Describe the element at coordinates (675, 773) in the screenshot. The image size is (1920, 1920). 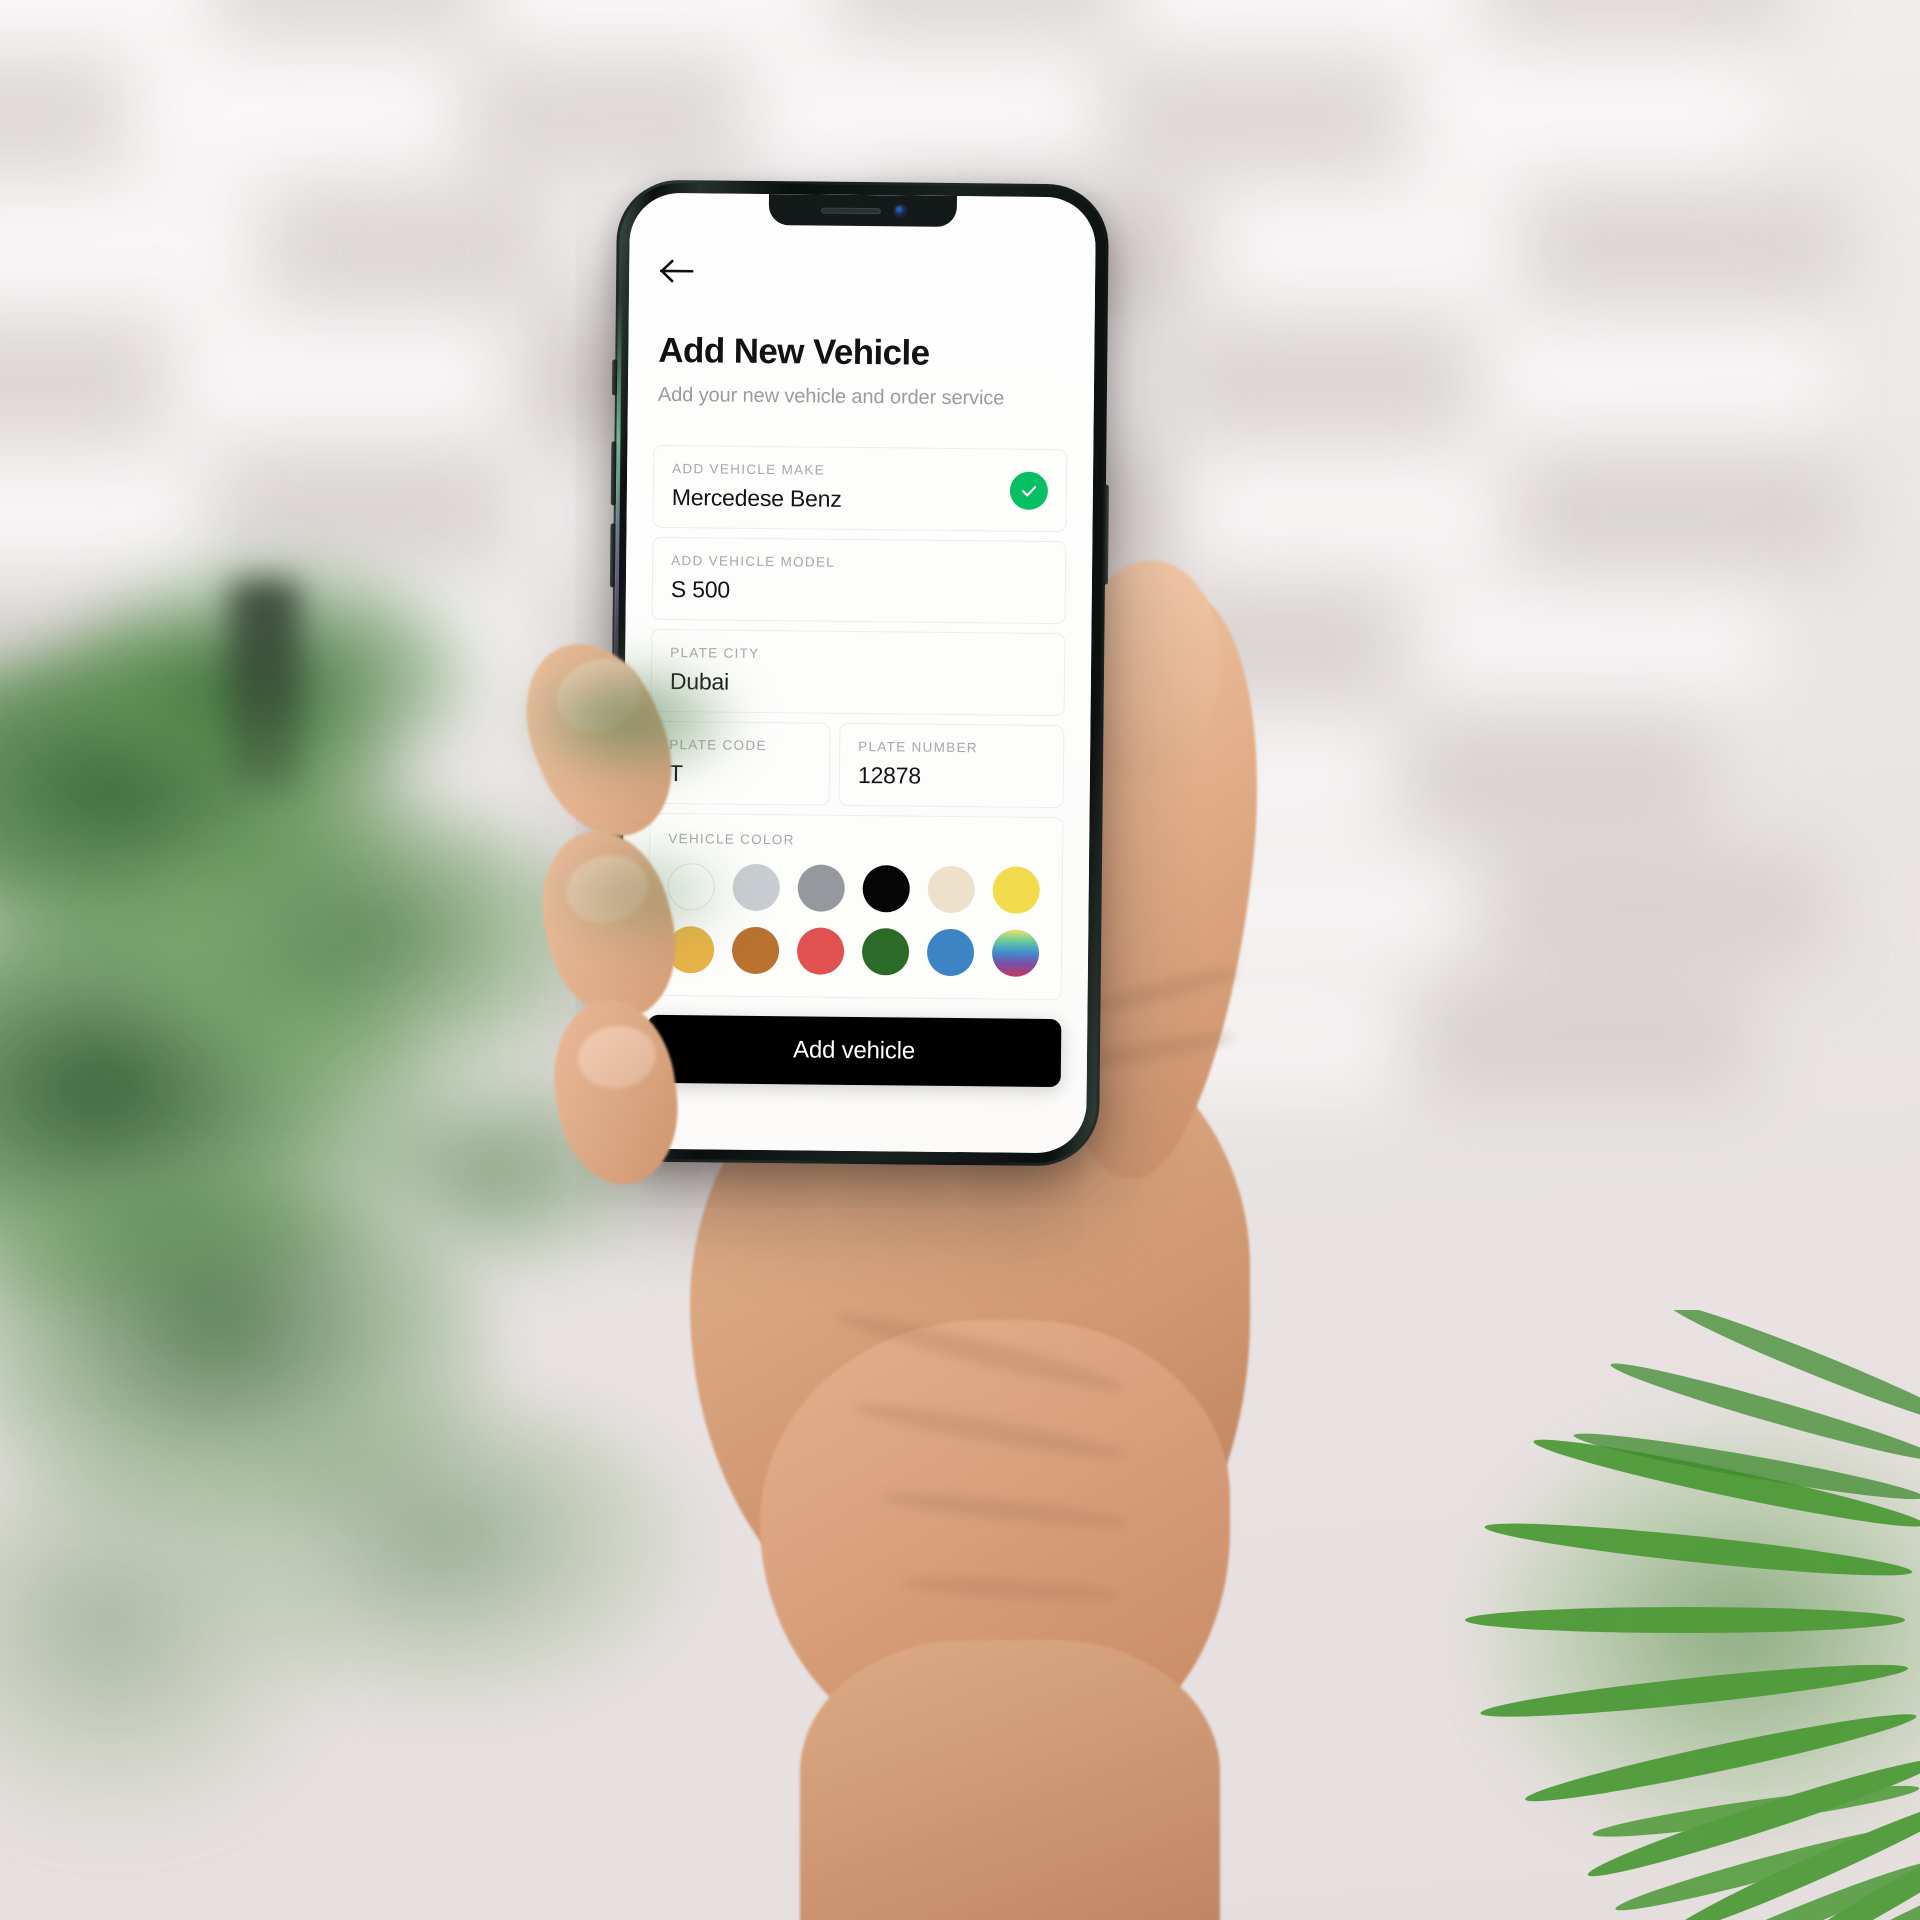
I see `field-value: T` at that location.